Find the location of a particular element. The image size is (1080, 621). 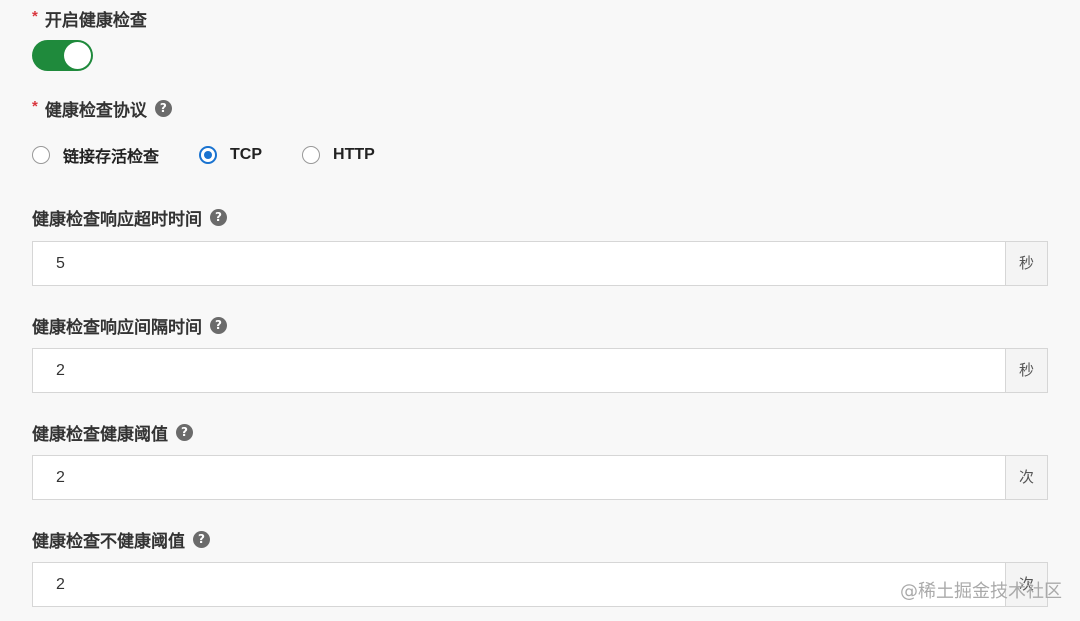

protocol-radio-group: 链接存活检查 TCP HTTP is located at coordinates (223, 155).